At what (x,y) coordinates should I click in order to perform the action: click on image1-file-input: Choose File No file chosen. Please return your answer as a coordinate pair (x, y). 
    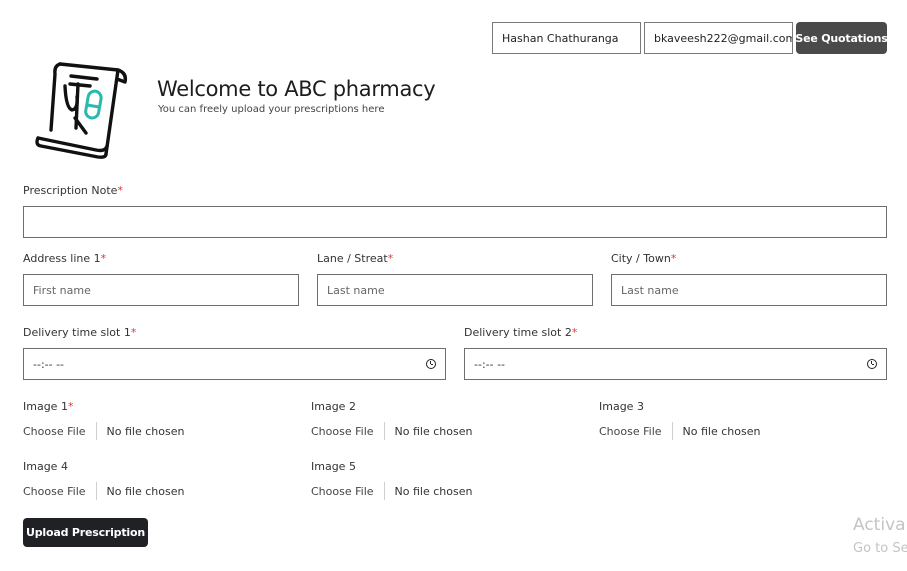
    Looking at the image, I should click on (103, 431).